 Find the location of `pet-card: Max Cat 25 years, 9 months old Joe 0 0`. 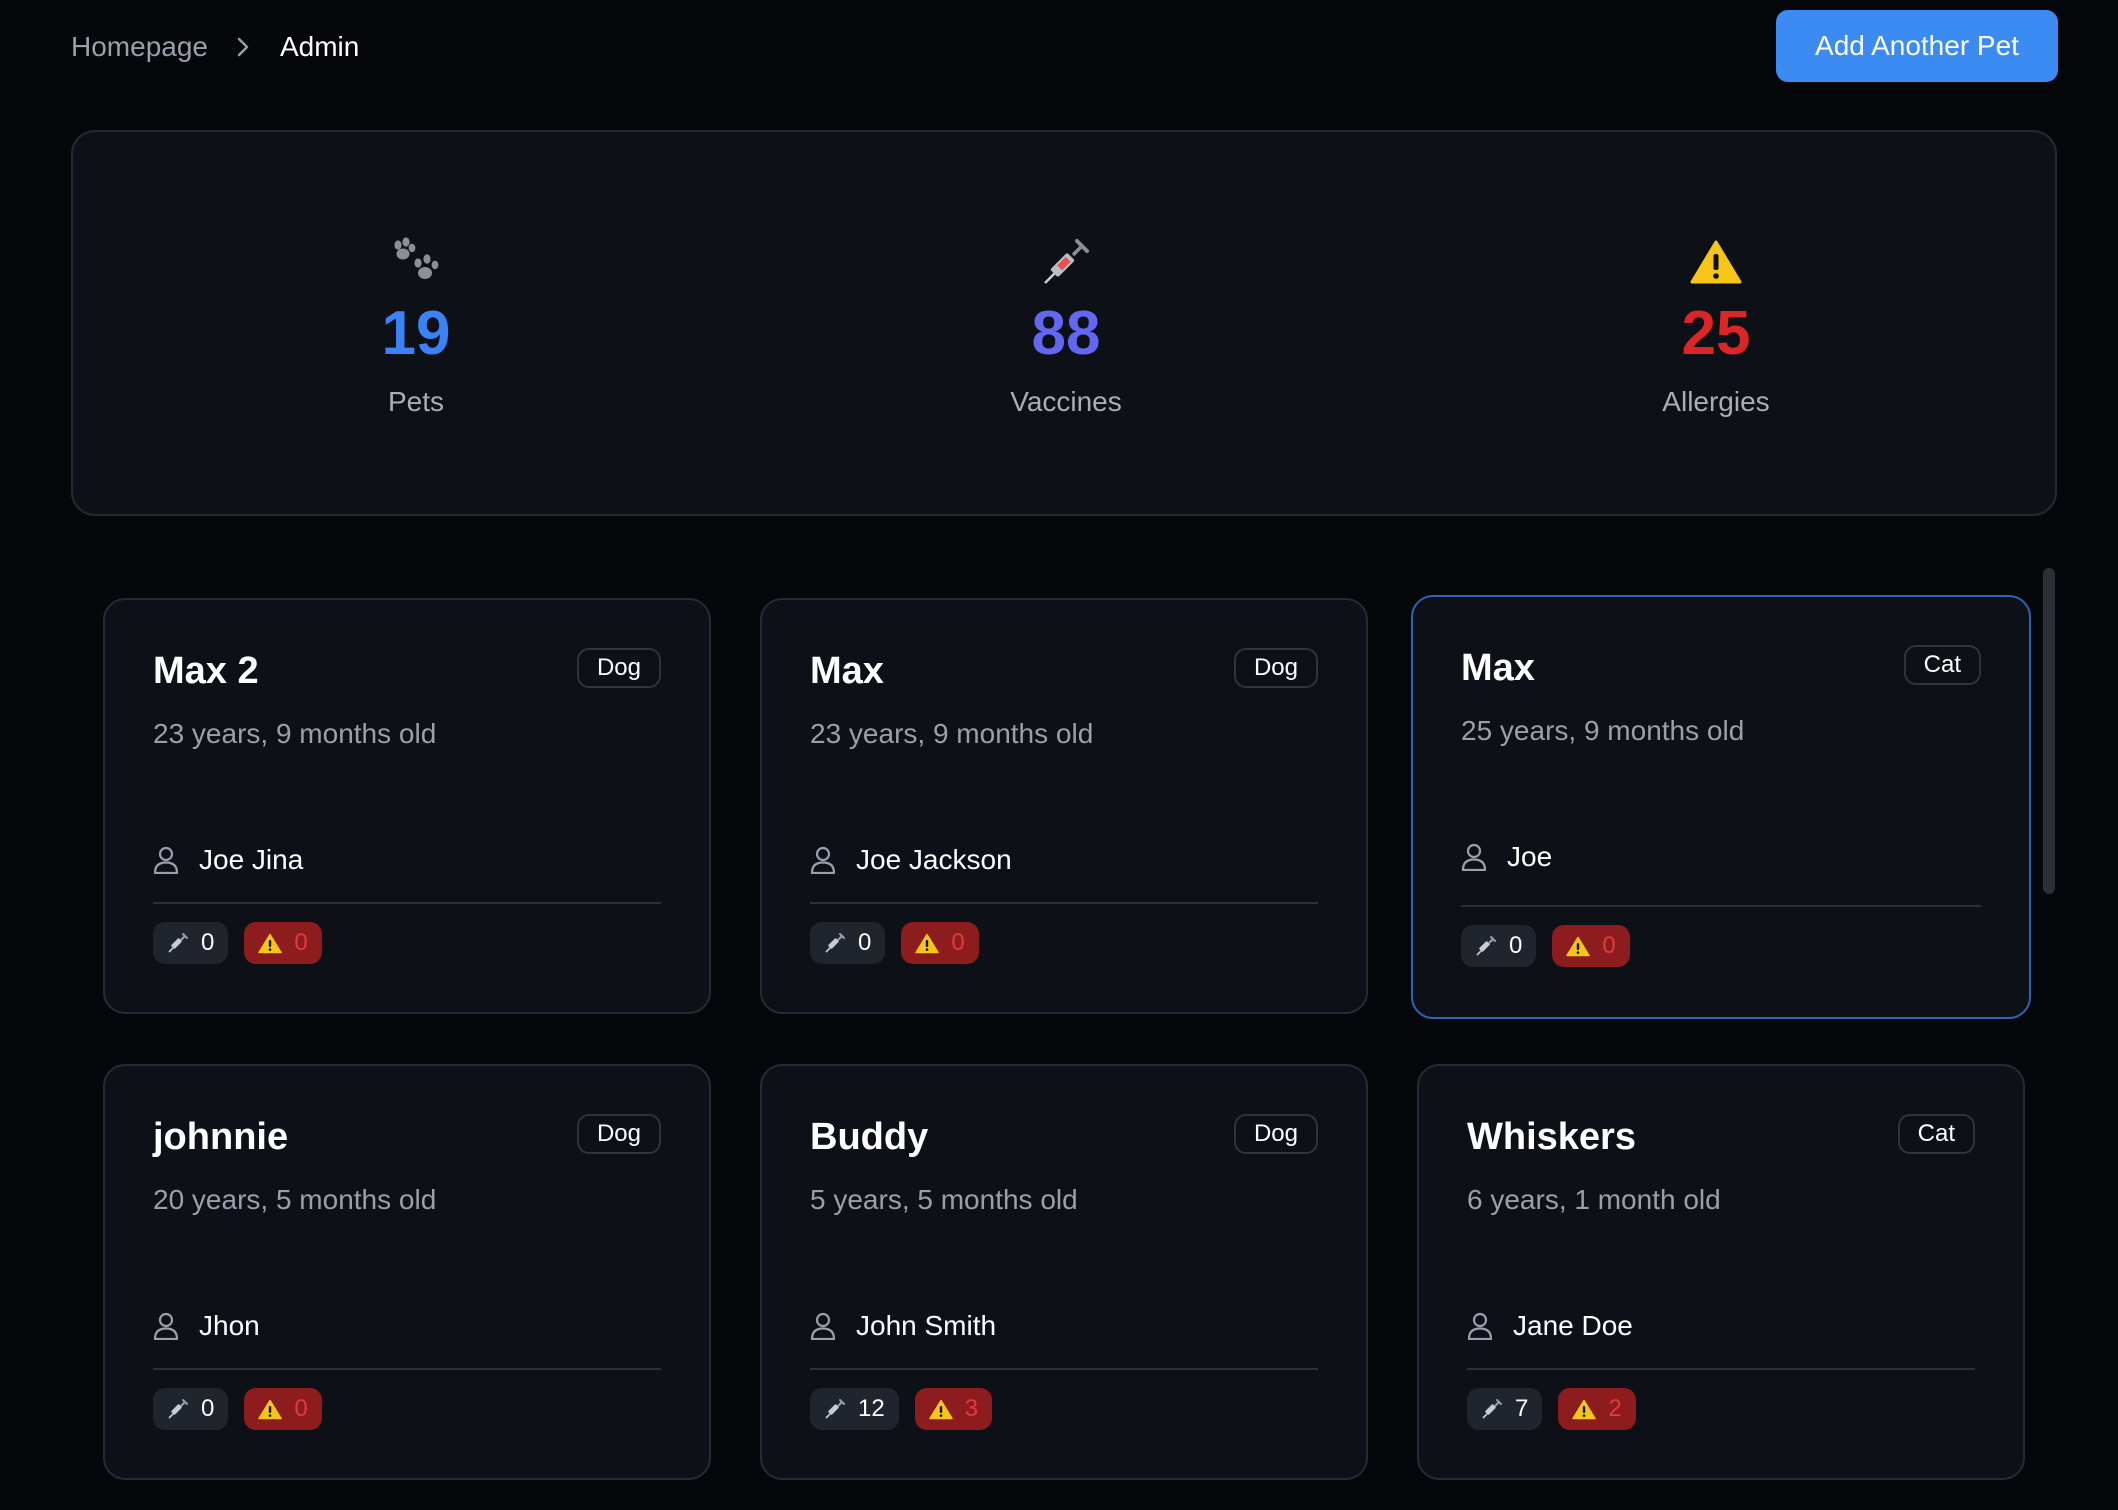

pet-card: Max Cat 25 years, 9 months old Joe 0 0 is located at coordinates (1721, 807).